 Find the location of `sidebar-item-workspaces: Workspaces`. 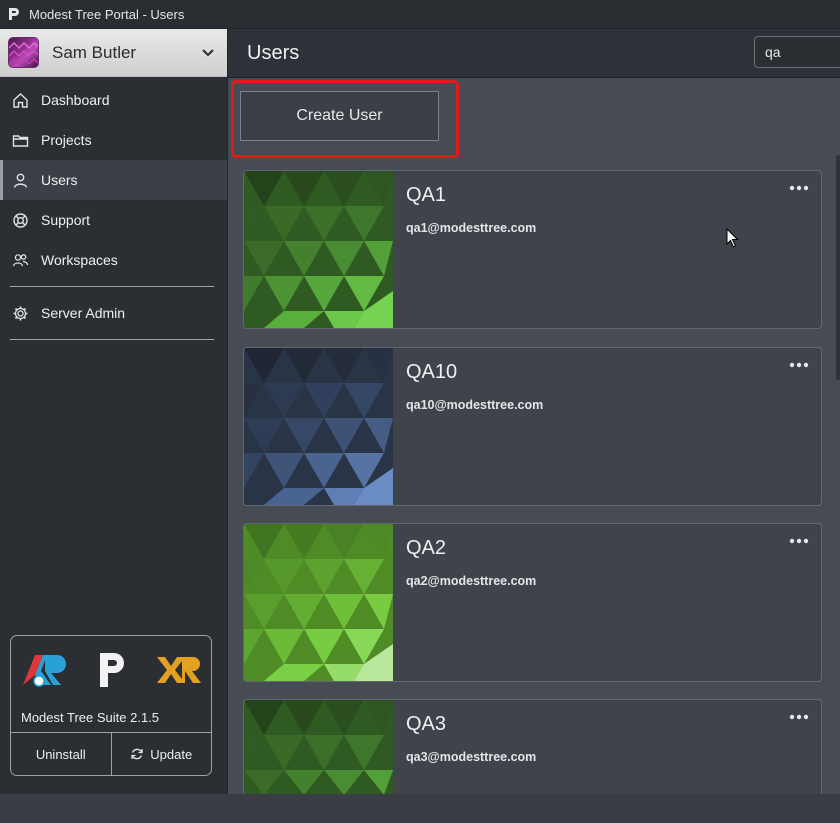

sidebar-item-workspaces: Workspaces is located at coordinates (113, 260).